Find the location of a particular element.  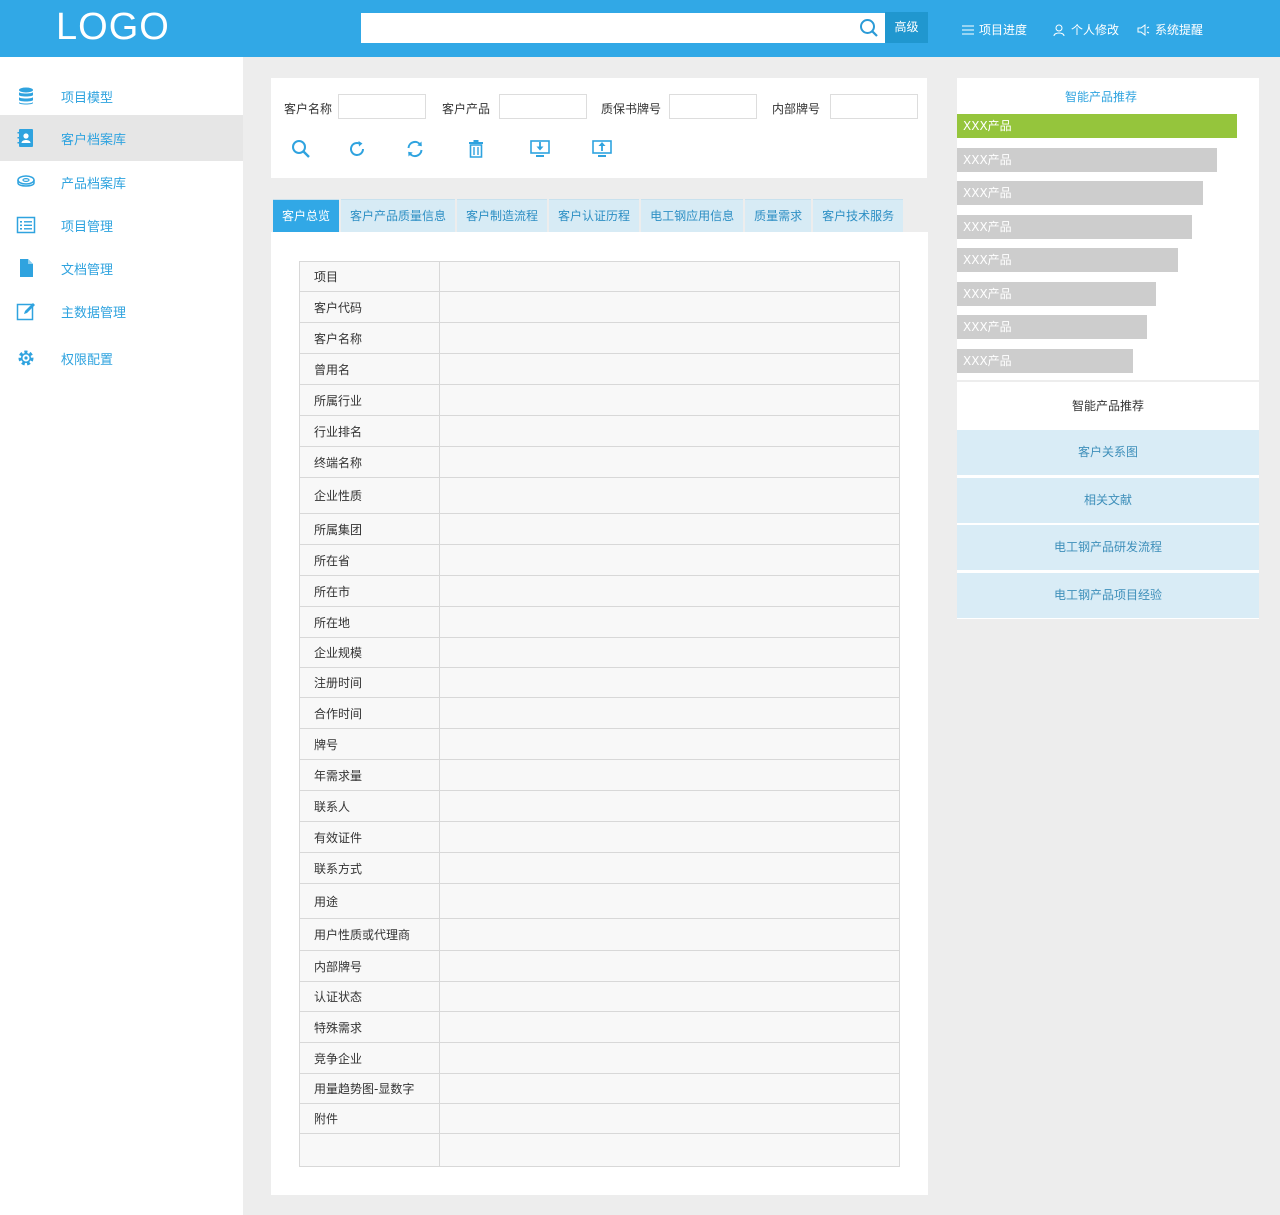

sidebar-item-project-management: 项目管理 is located at coordinates (121, 225).